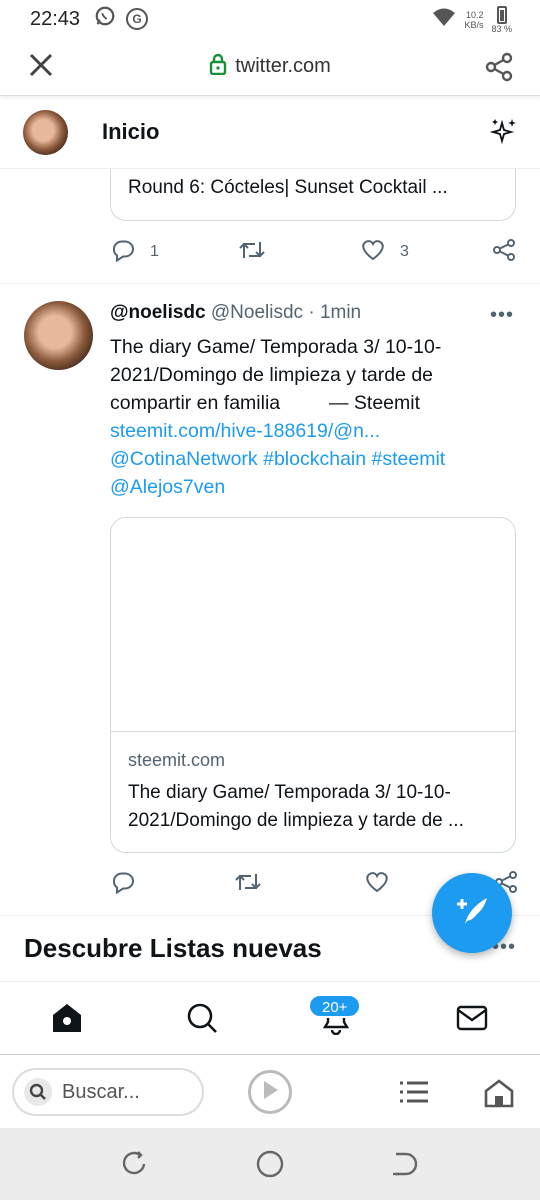 The height and width of the screenshot is (1200, 540). Describe the element at coordinates (276, 347) in the screenshot. I see `tweet-text-line: The diary Game/ Temporada 3/ 10-10-` at that location.